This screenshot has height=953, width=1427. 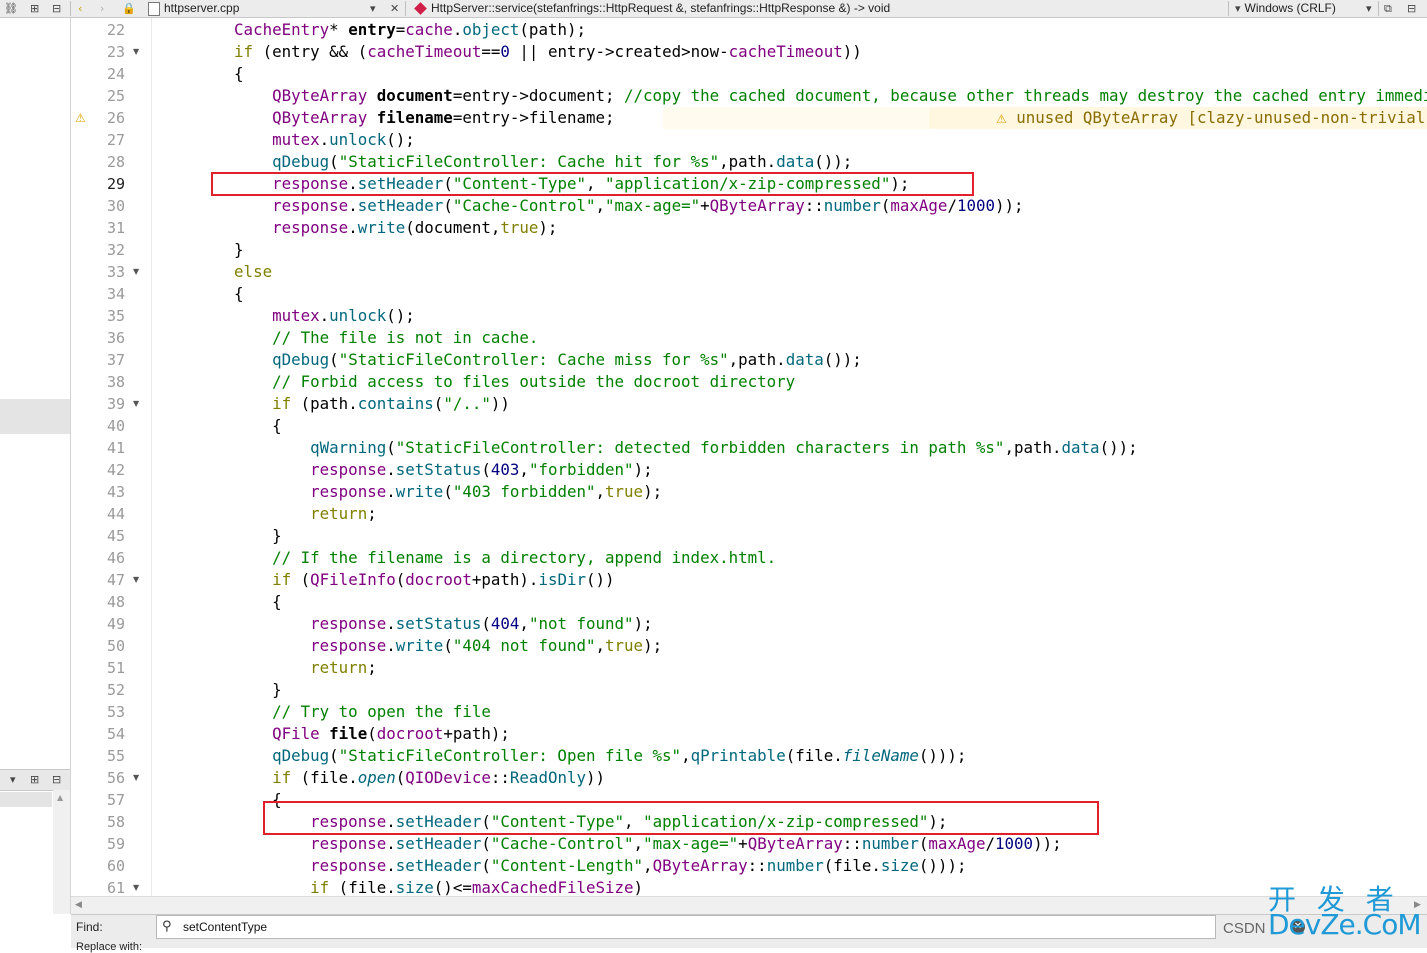 I want to click on find-input: ⚲ setContentType ✕, so click(x=730, y=927).